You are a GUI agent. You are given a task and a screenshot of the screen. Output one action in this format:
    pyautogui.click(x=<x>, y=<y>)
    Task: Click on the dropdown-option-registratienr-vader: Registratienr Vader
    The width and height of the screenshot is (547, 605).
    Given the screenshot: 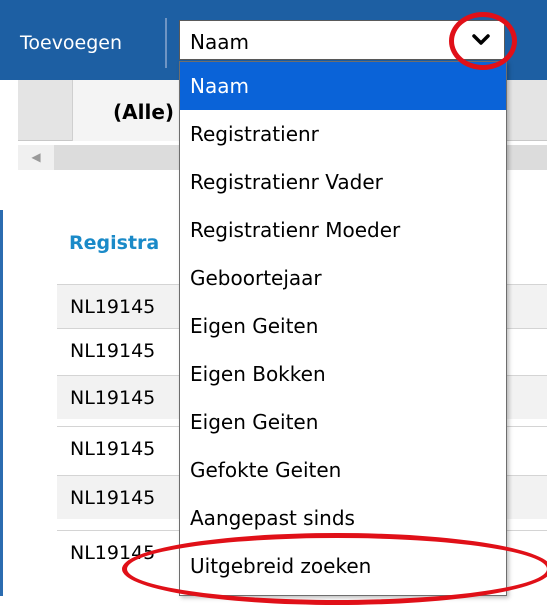 What is the action you would take?
    pyautogui.click(x=343, y=182)
    